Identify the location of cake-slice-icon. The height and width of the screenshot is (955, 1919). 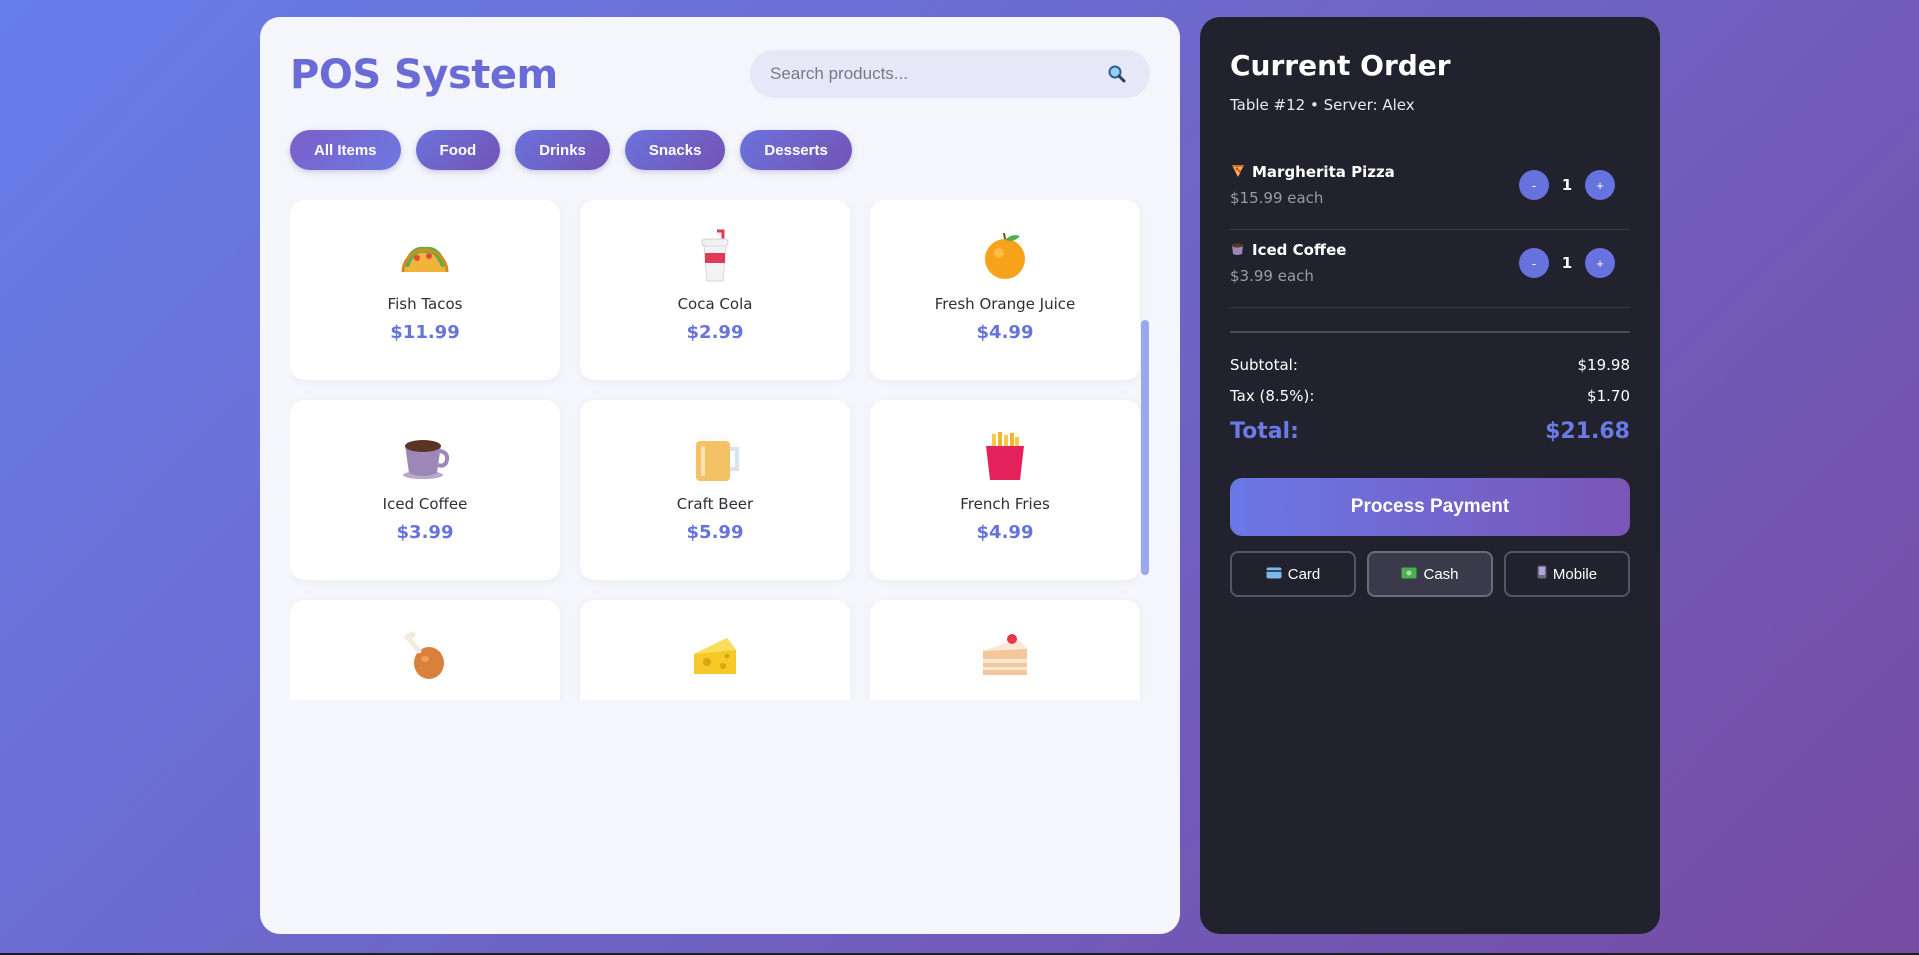
(1005, 656).